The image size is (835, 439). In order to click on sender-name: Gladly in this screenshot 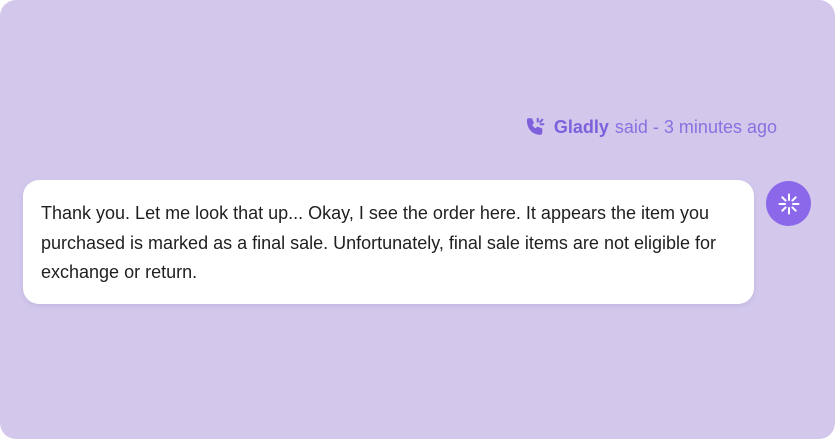, I will do `click(581, 126)`.